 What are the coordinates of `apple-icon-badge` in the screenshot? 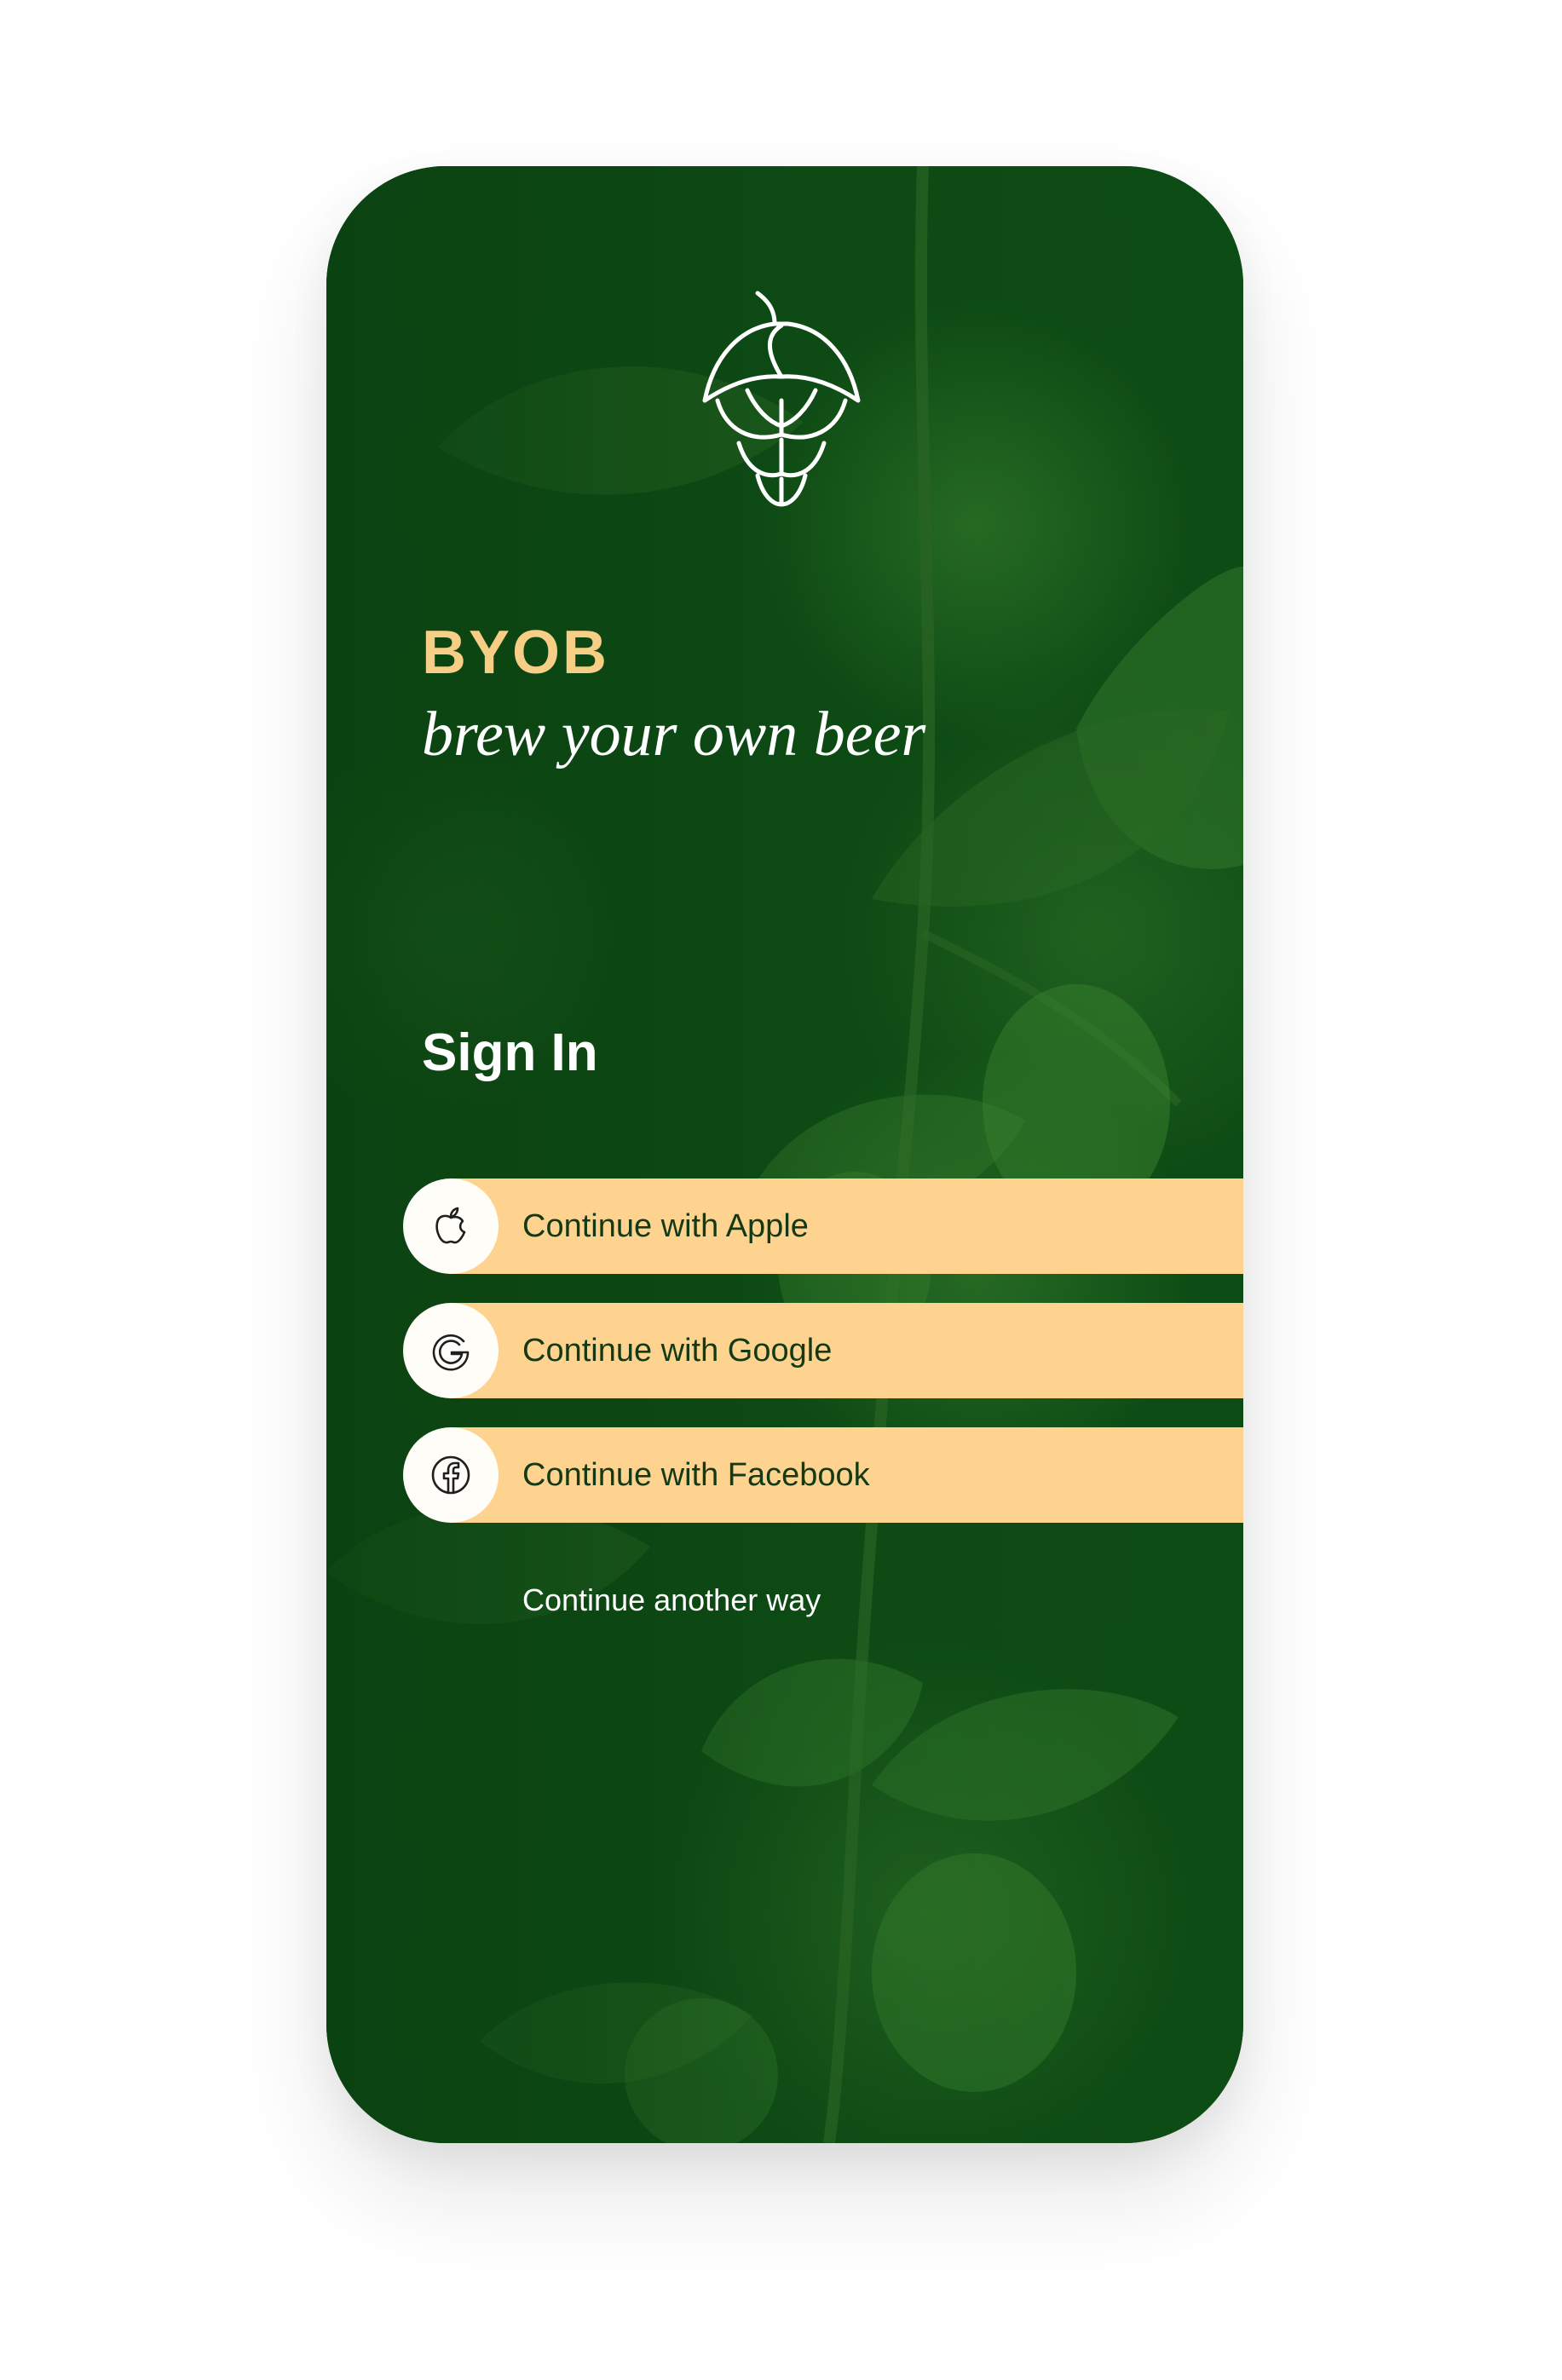 It's located at (451, 1226).